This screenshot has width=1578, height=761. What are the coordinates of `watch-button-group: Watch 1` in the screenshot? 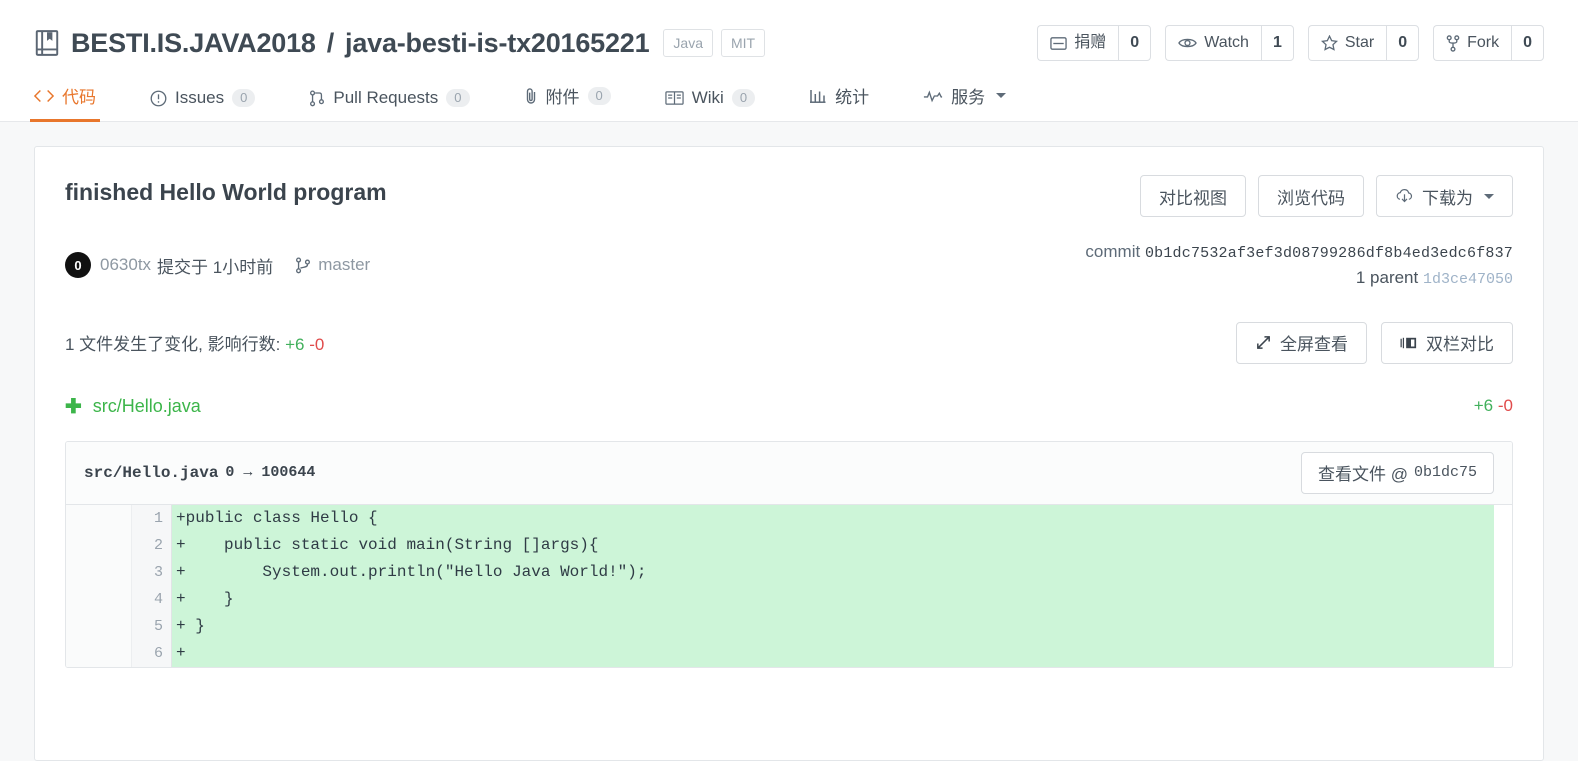 It's located at (1229, 43).